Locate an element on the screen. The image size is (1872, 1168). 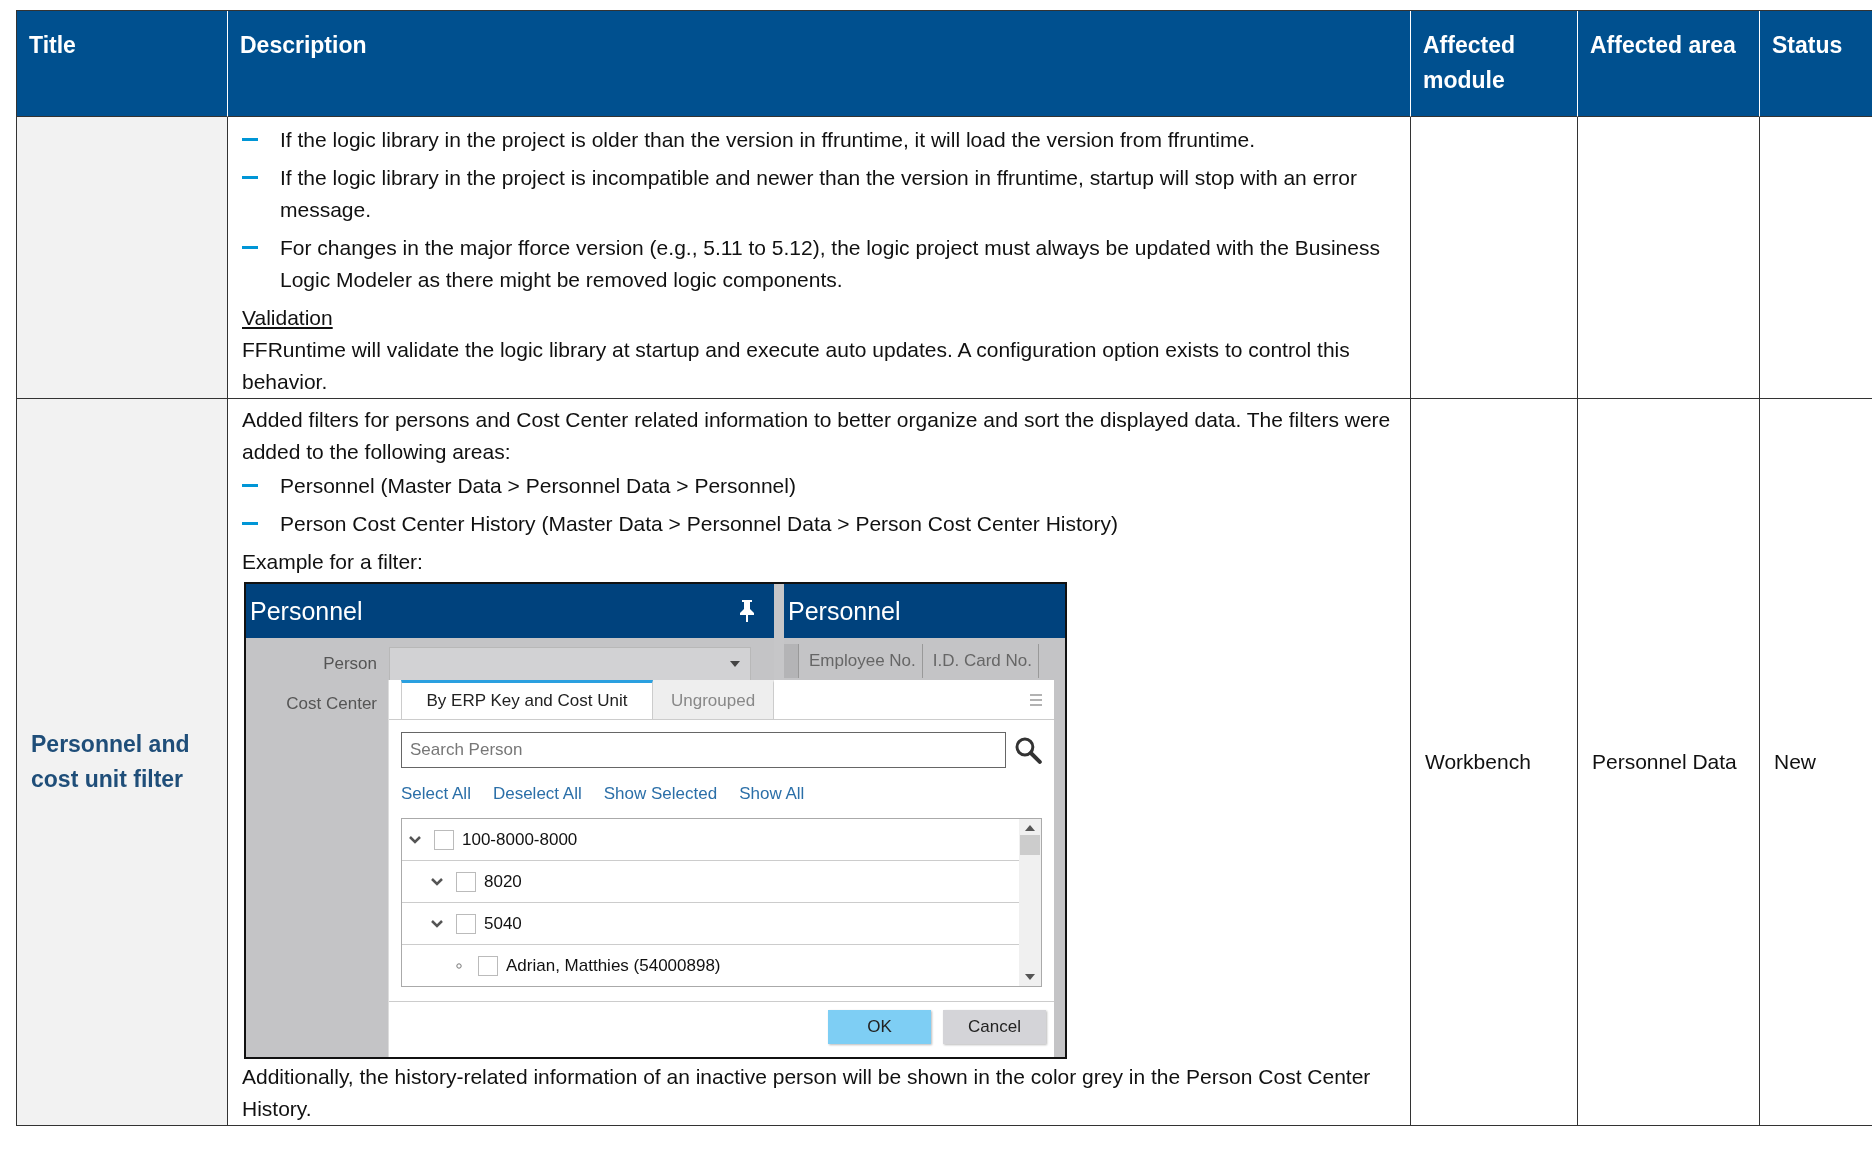
bullet-text: Personnel (Master Data > Personnel Data > Personnel) is located at coordinates (538, 486).